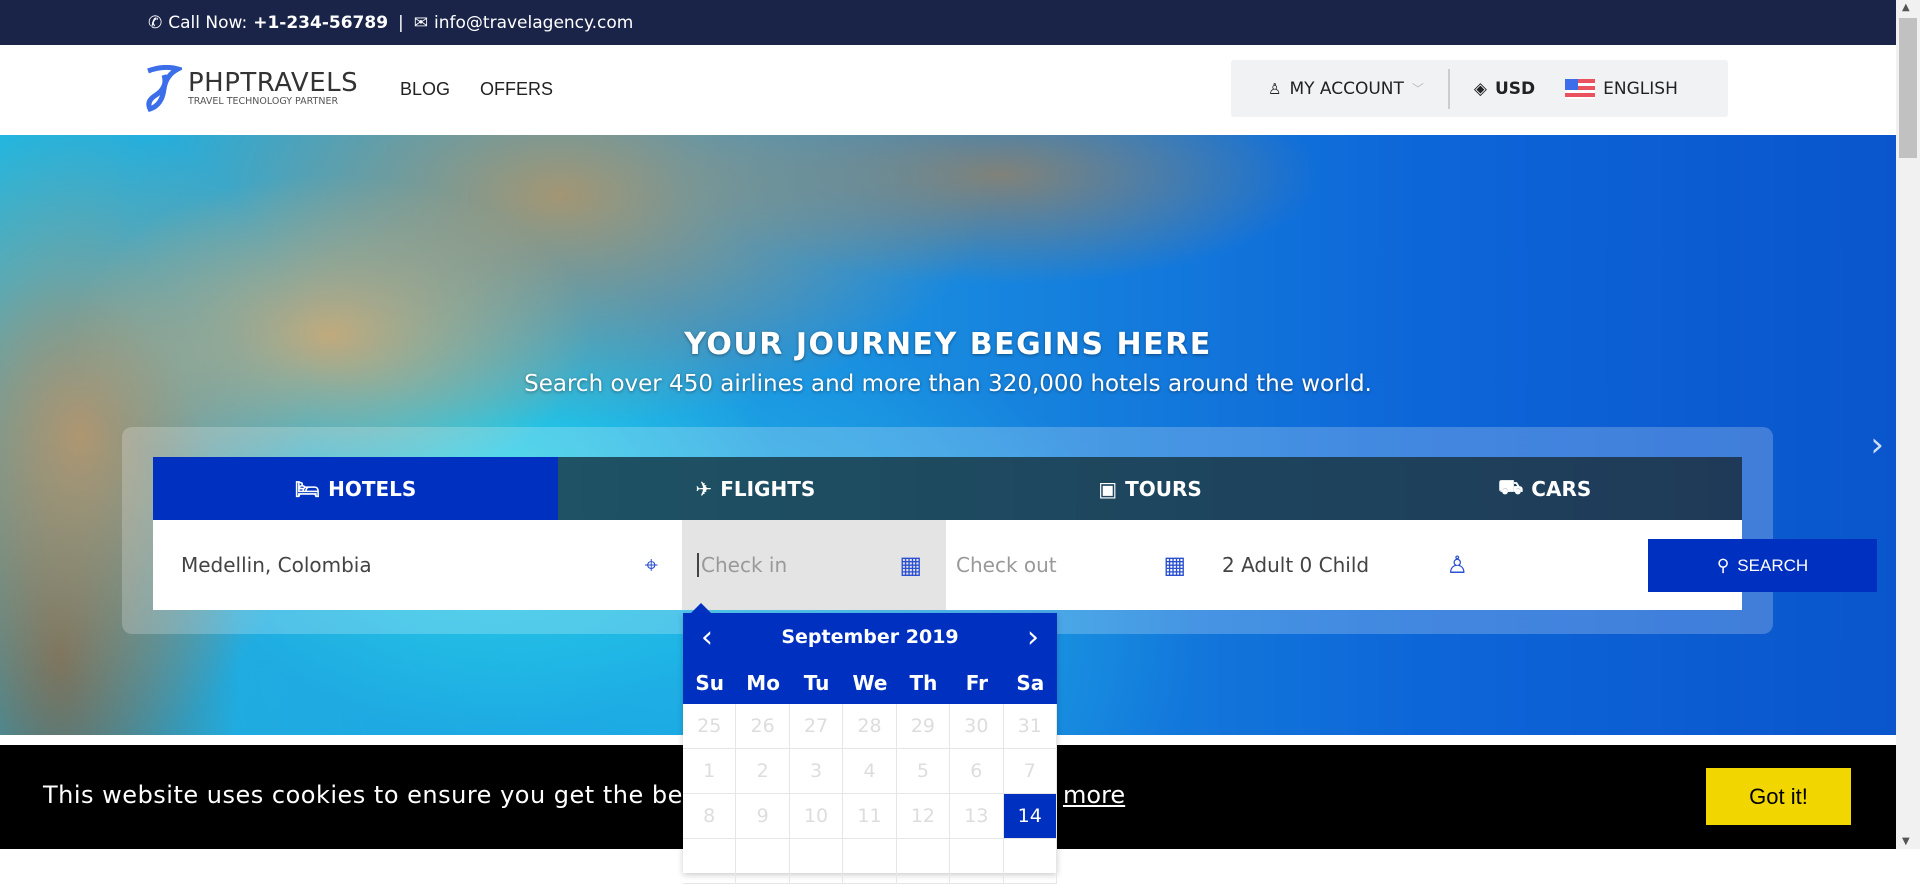 Image resolution: width=1920 pixels, height=884 pixels. Describe the element at coordinates (320, 23) in the screenshot. I see `phone-number: +1-234-56789` at that location.